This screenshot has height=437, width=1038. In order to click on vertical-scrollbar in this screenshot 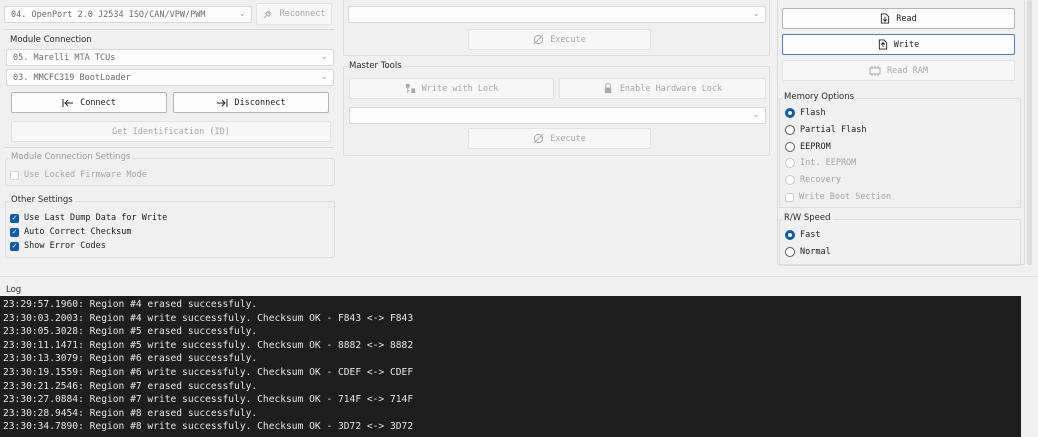, I will do `click(1029, 132)`.